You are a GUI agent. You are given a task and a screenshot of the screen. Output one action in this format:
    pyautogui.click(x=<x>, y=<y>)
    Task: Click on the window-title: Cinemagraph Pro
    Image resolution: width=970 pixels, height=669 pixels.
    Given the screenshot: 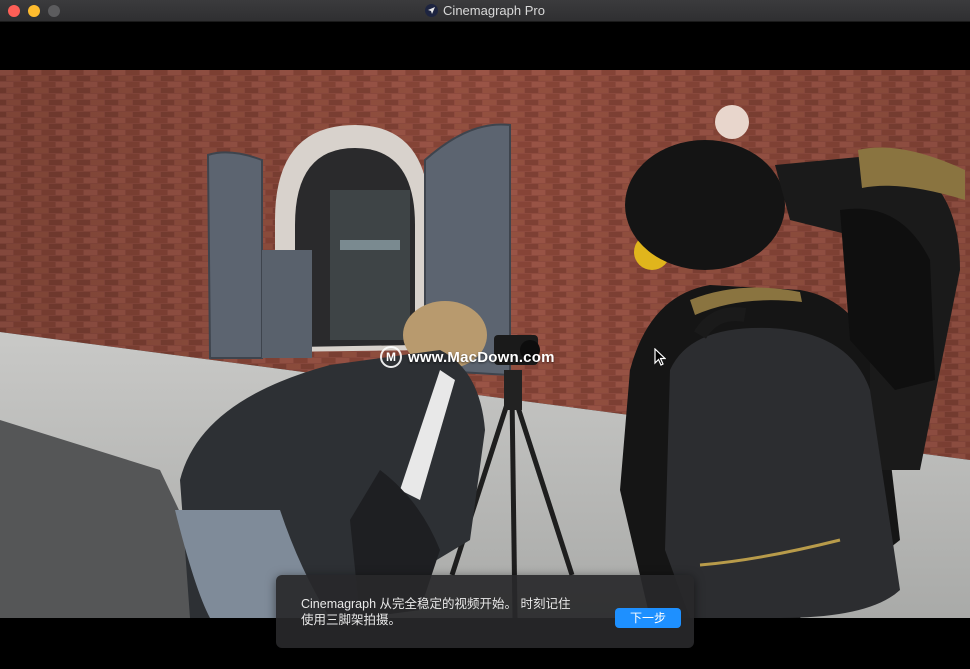 What is the action you would take?
    pyautogui.click(x=485, y=11)
    